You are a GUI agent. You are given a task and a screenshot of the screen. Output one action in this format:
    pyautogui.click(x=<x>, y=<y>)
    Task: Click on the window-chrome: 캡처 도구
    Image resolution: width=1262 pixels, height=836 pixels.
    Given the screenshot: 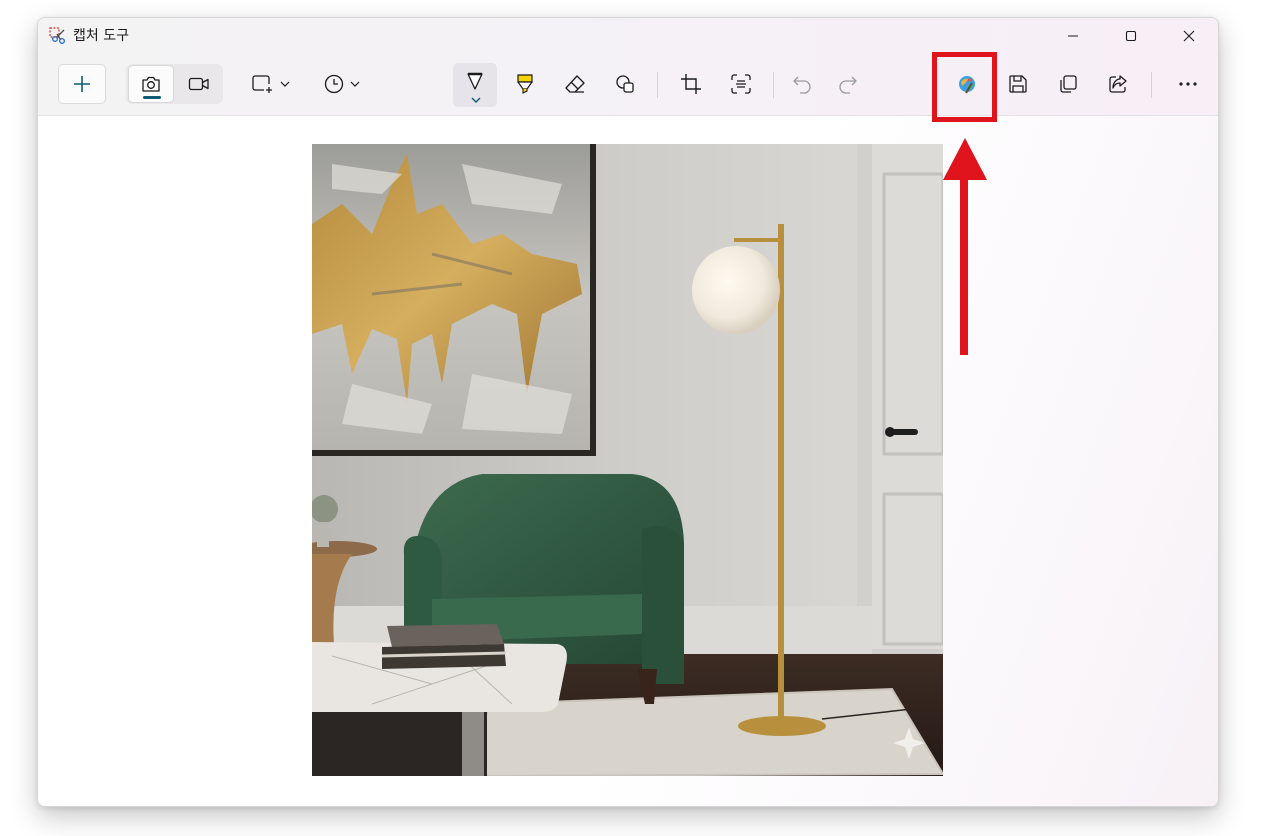 What is the action you would take?
    pyautogui.click(x=628, y=67)
    